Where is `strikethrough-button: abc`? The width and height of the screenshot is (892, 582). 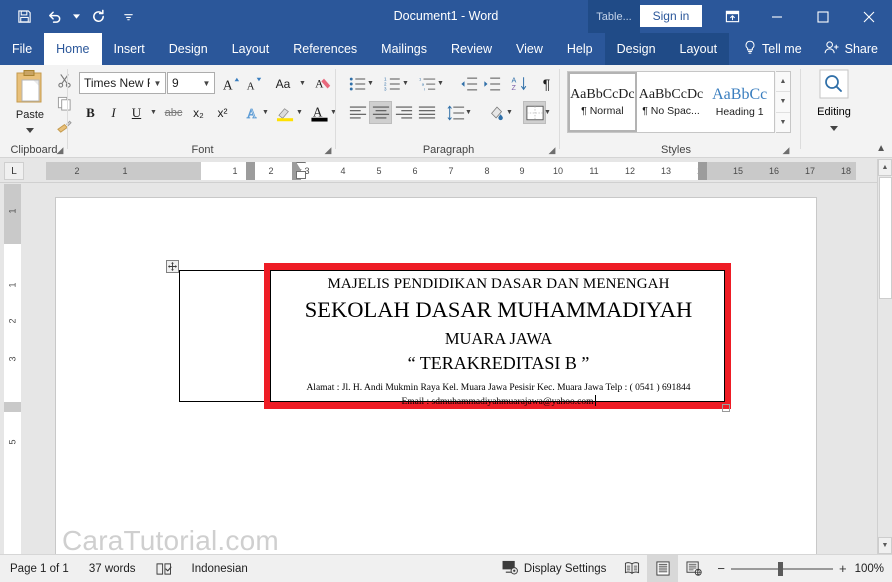
strikethrough-button: abc is located at coordinates (173, 112).